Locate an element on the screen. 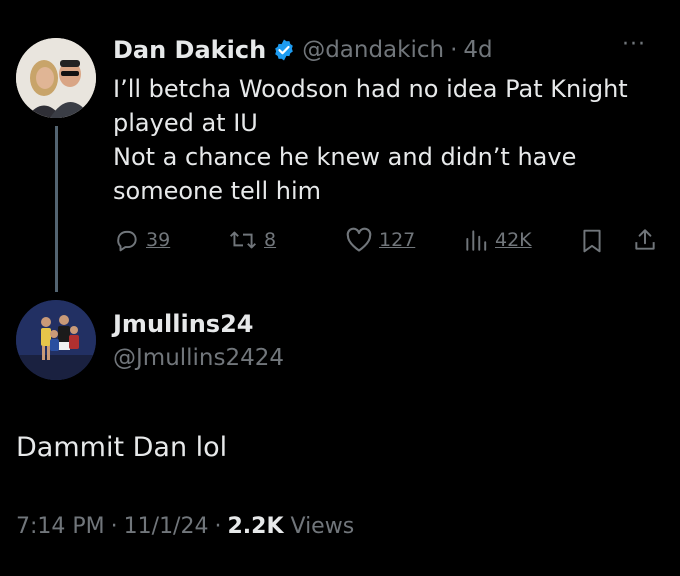 This screenshot has width=680, height=576. parent-avatar is located at coordinates (56, 78).